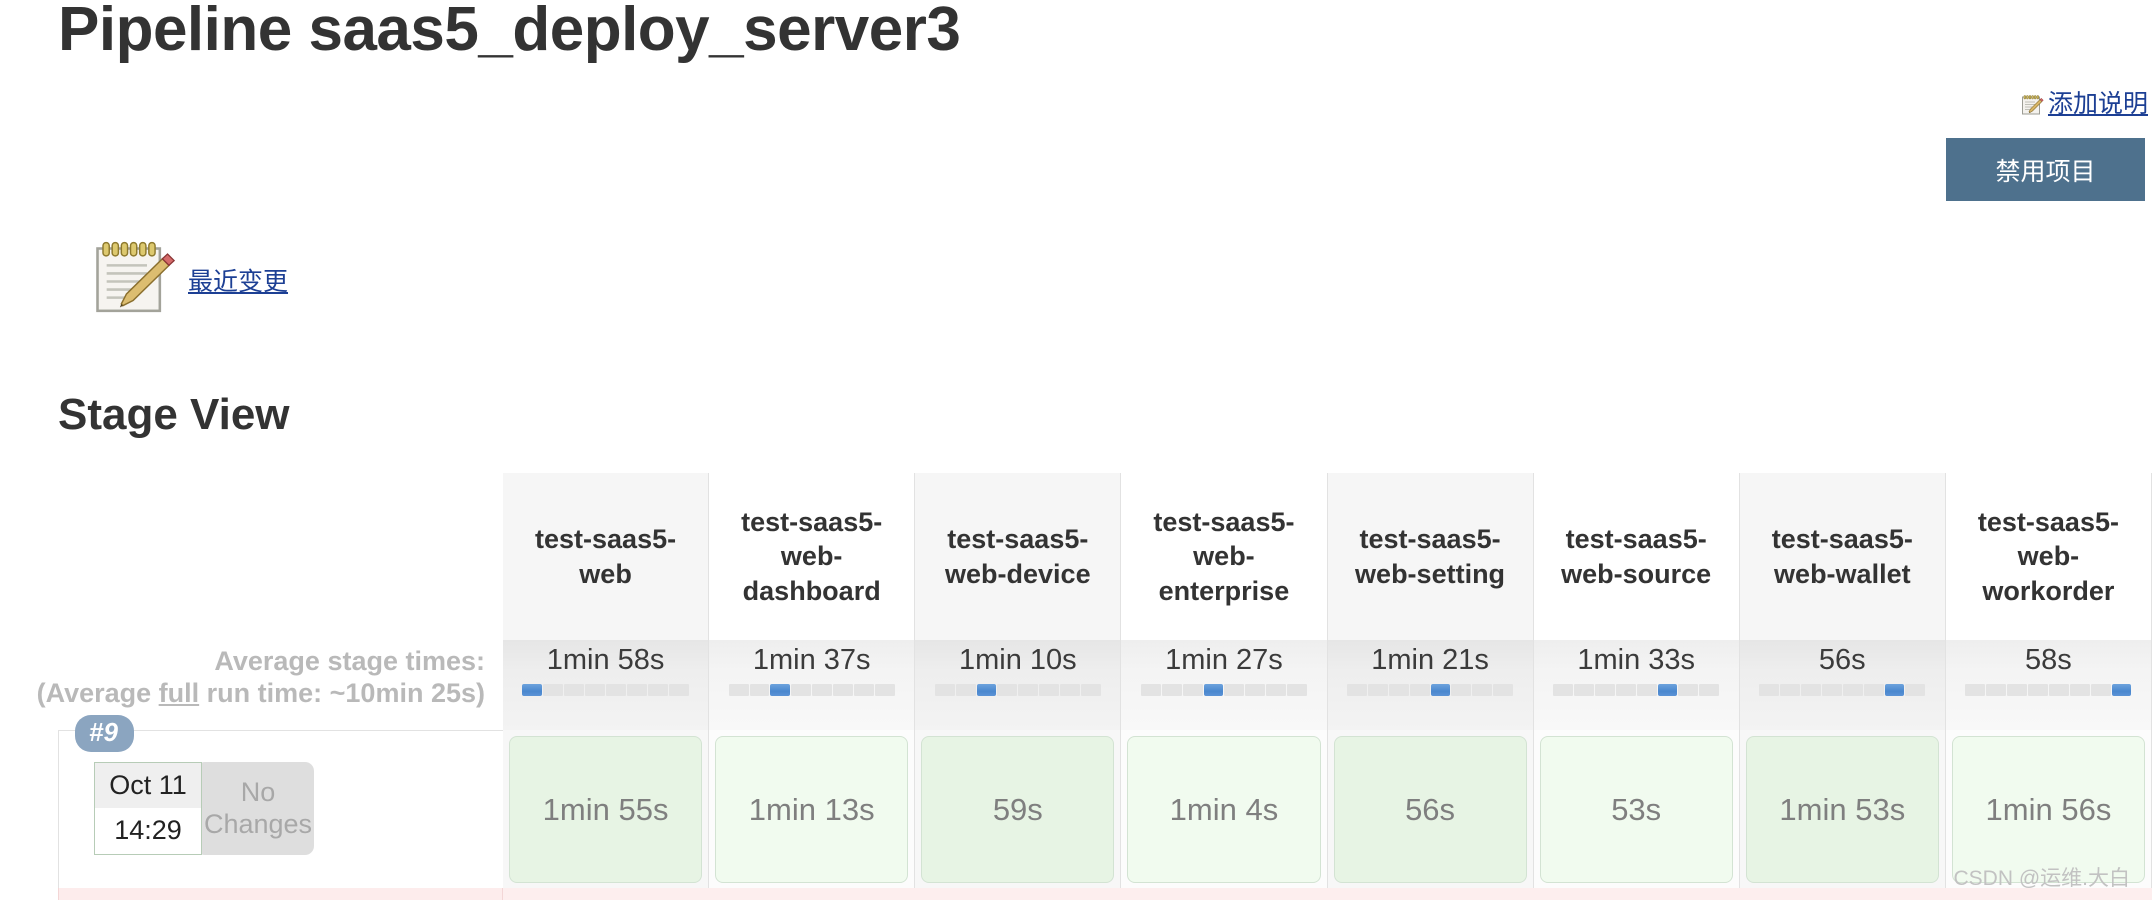 This screenshot has height=900, width=2152. I want to click on add-description-link: 添加说明, so click(2084, 104).